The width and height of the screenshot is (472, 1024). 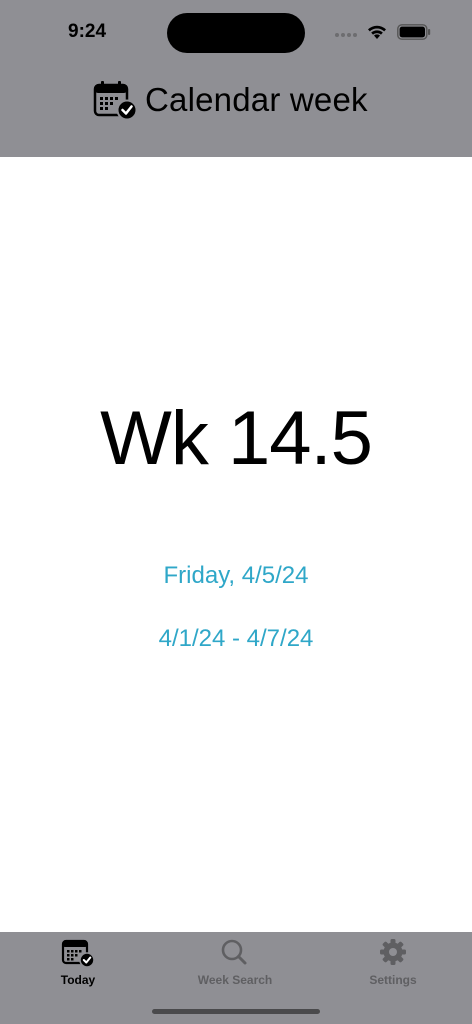 What do you see at coordinates (235, 980) in the screenshot?
I see `tab-week-search-label: Week Search` at bounding box center [235, 980].